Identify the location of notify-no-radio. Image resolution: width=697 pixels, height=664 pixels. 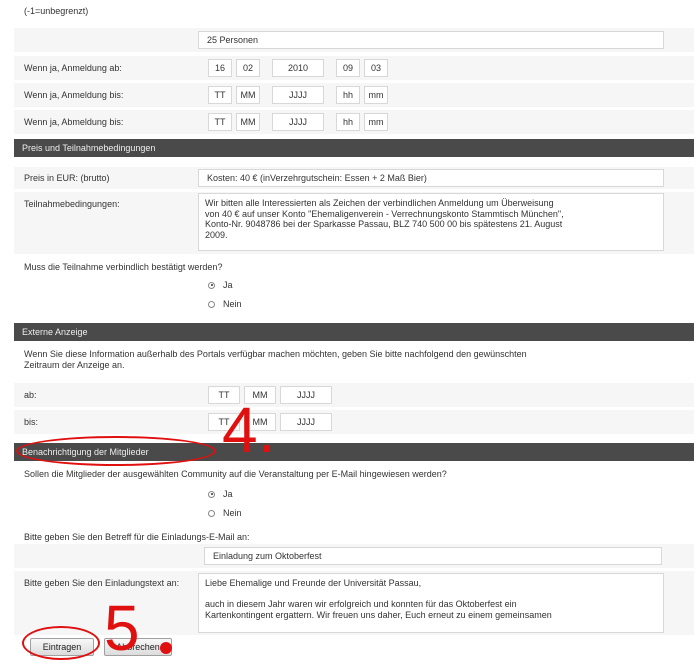
(211, 513).